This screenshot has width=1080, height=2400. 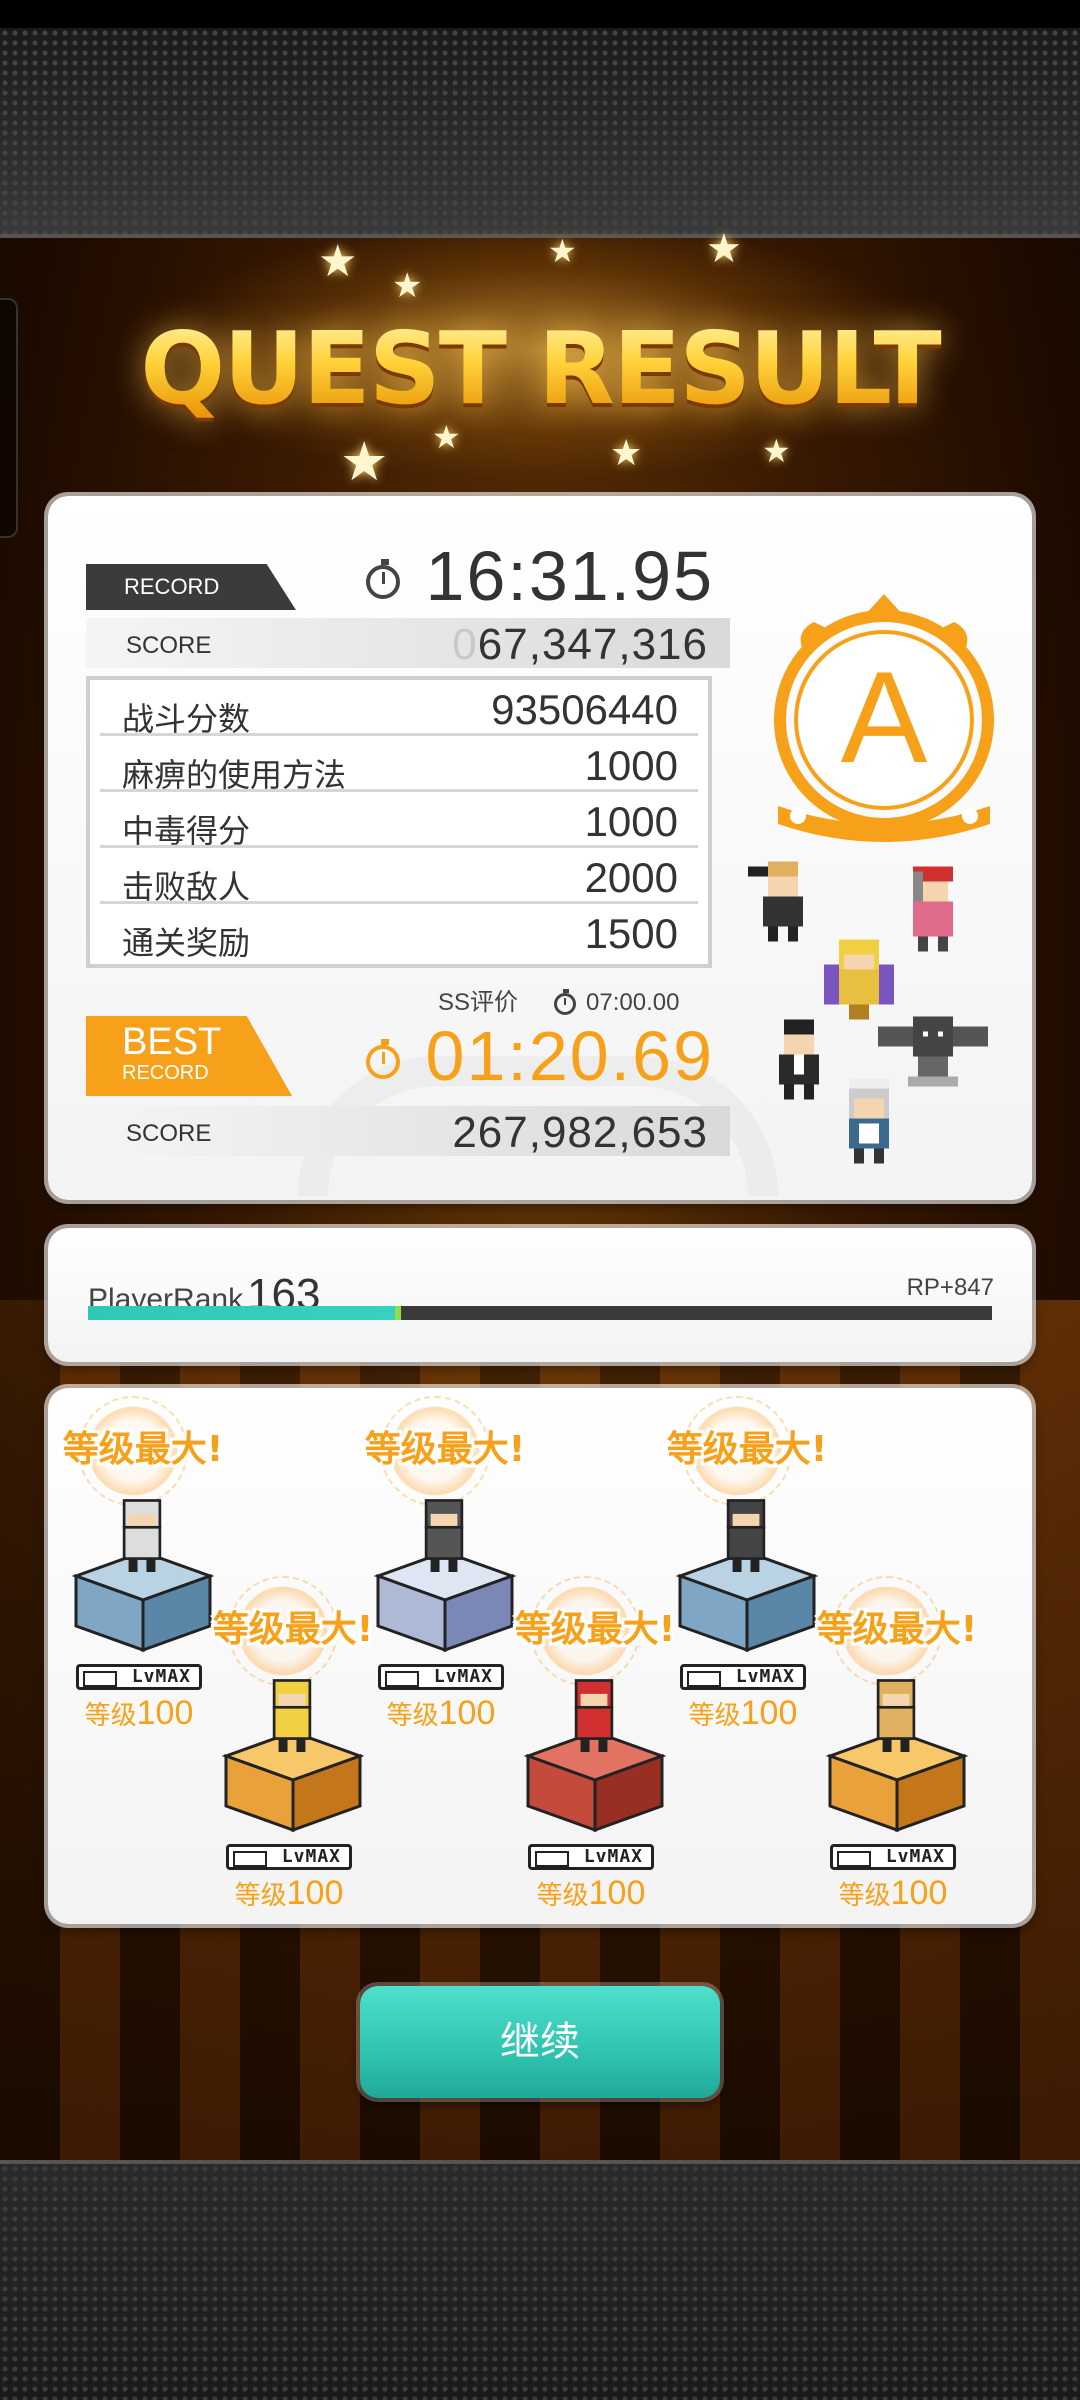 What do you see at coordinates (399, 708) in the screenshot?
I see `breakdown-row: 战斗分数 93506440` at bounding box center [399, 708].